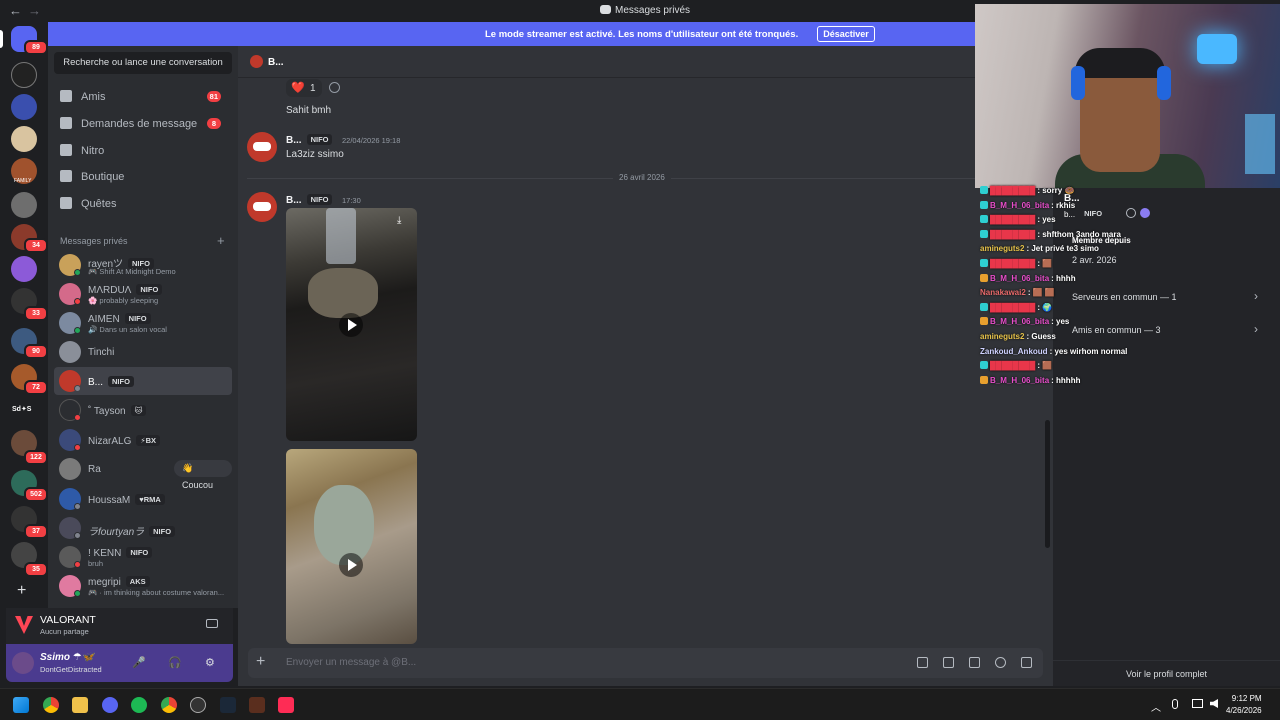 Image resolution: width=1280 pixels, height=720 pixels. Describe the element at coordinates (99, 204) in the screenshot. I see `nav-label: Quêtes` at that location.